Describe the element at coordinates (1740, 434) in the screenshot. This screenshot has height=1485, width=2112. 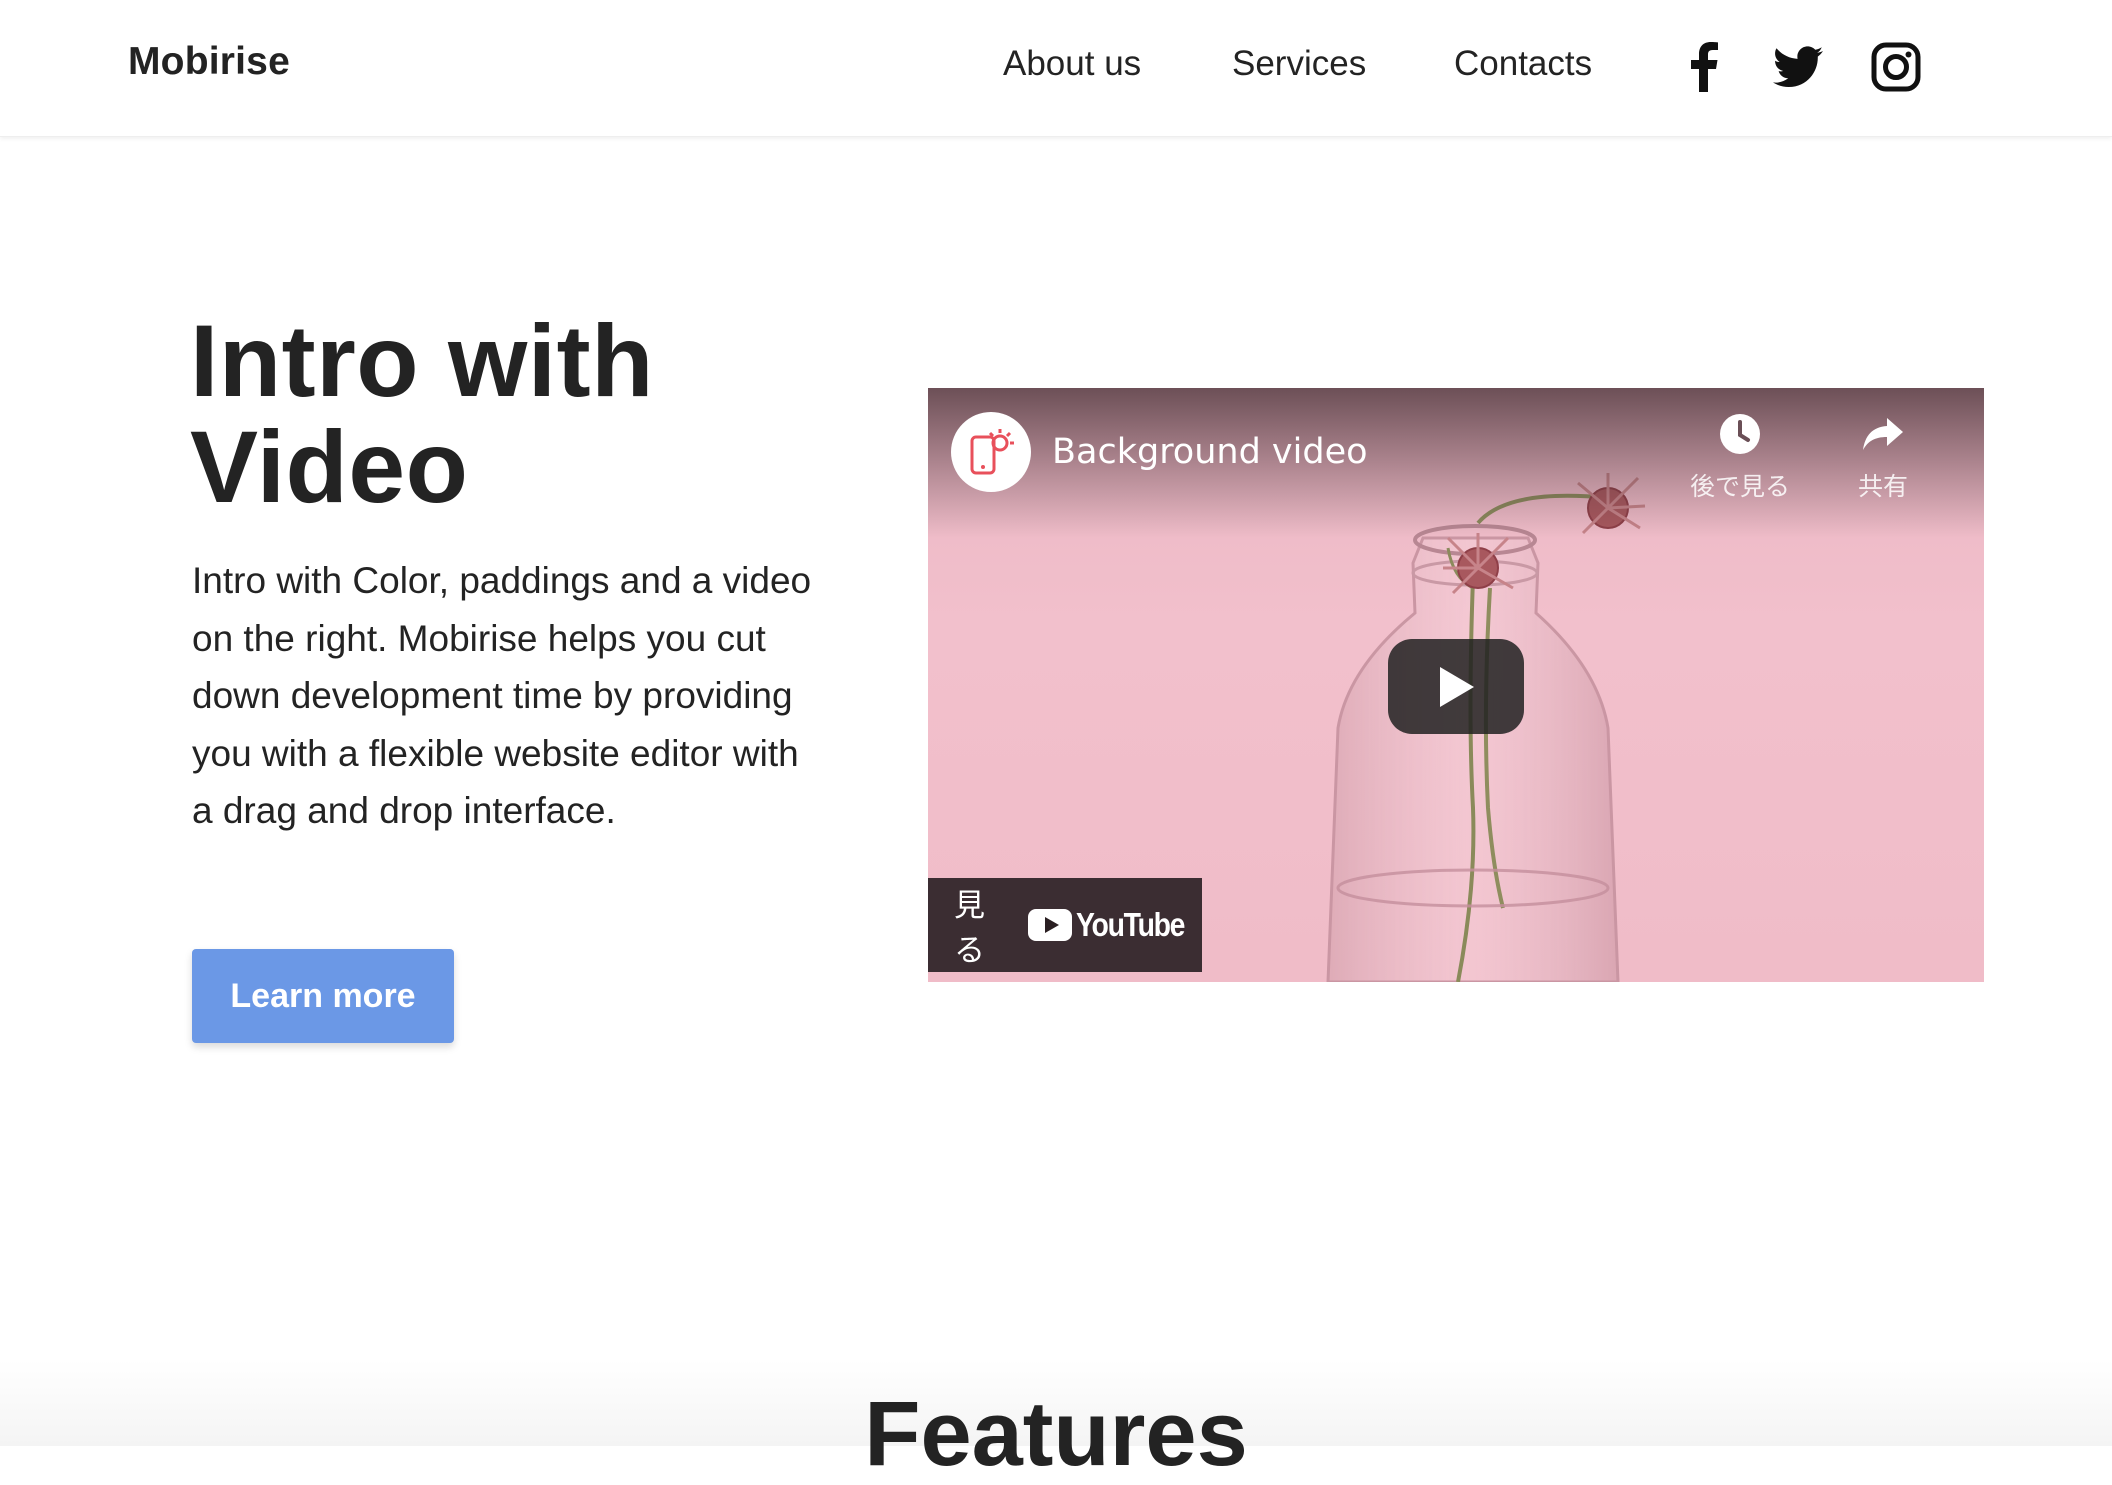
I see `clock-icon` at that location.